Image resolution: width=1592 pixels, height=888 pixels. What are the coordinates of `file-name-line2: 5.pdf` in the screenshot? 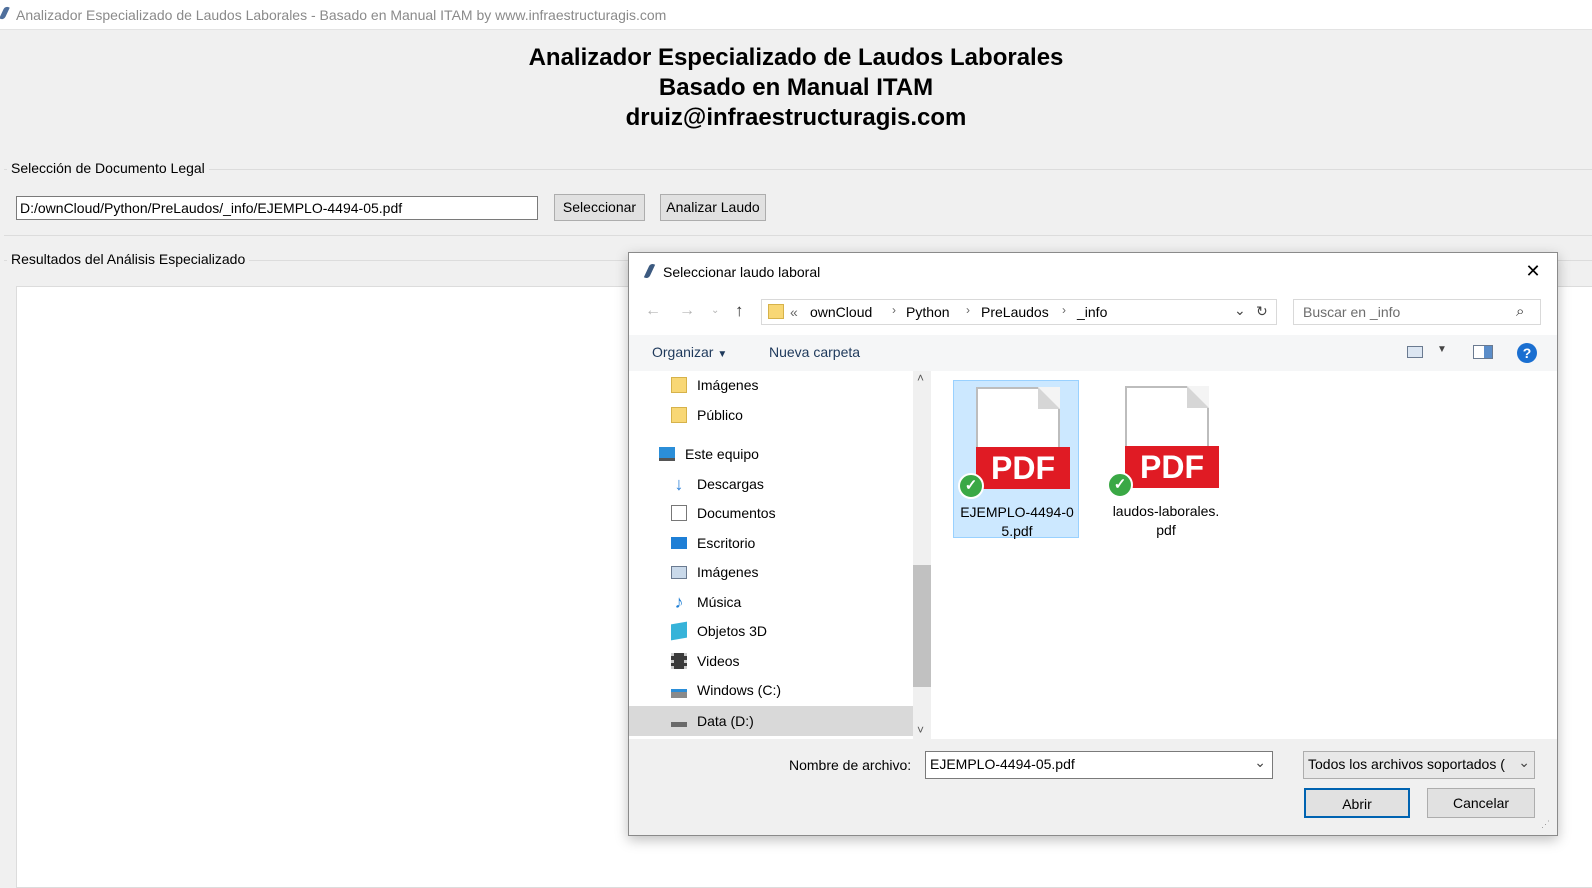 It's located at (1017, 531).